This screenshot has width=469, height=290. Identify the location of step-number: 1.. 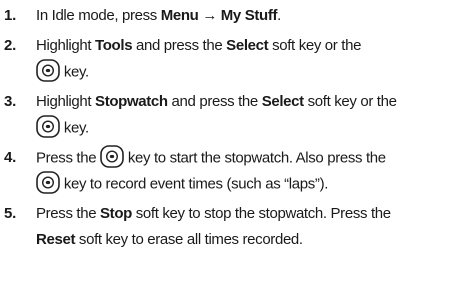
(10, 15).